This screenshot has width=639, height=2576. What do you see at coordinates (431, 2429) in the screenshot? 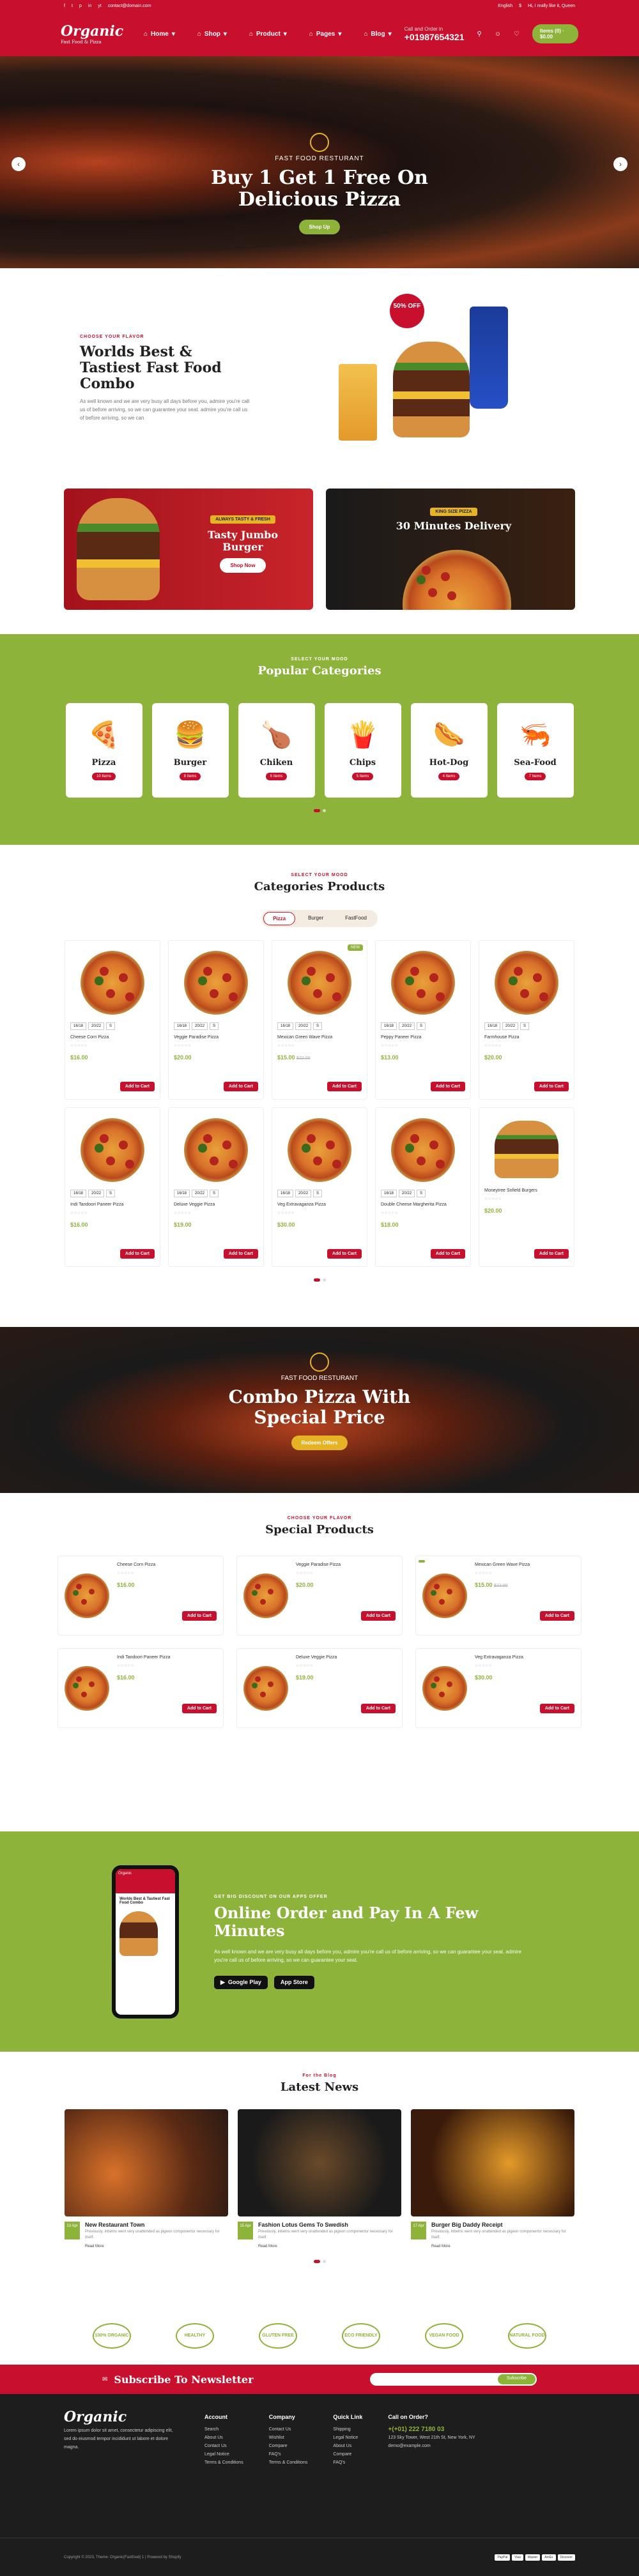
I see `footer-phone: +(+01) 222 7180 03` at bounding box center [431, 2429].